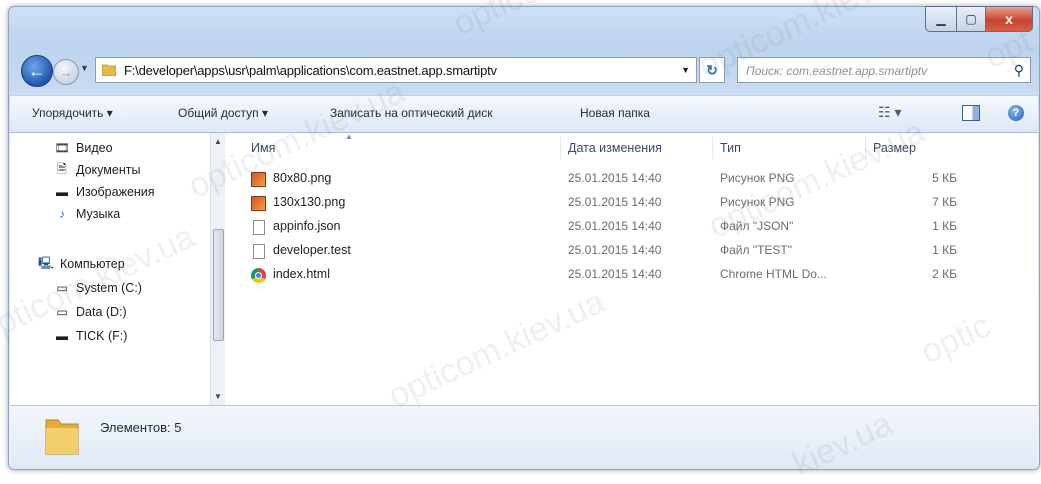 The width and height of the screenshot is (1041, 484). Describe the element at coordinates (83, 148) in the screenshot. I see `nav-item-video: 🎞 Видео` at that location.